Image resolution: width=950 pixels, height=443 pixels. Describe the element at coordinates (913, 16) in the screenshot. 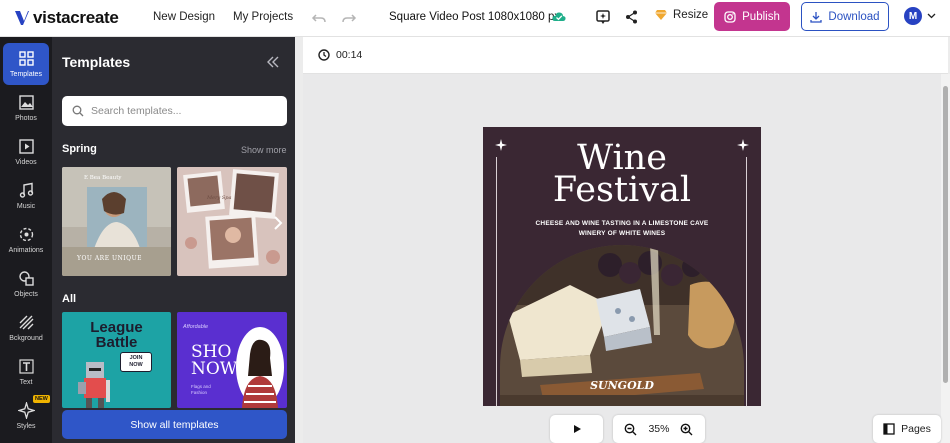

I see `user-avatar: M` at that location.